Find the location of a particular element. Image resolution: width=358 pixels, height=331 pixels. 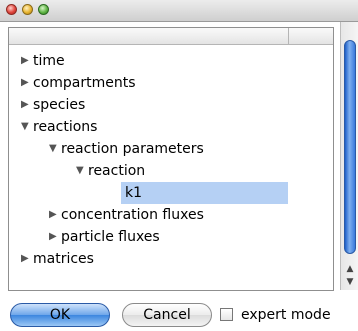

tree-item-matrices: ▶ matrices is located at coordinates (57, 259).